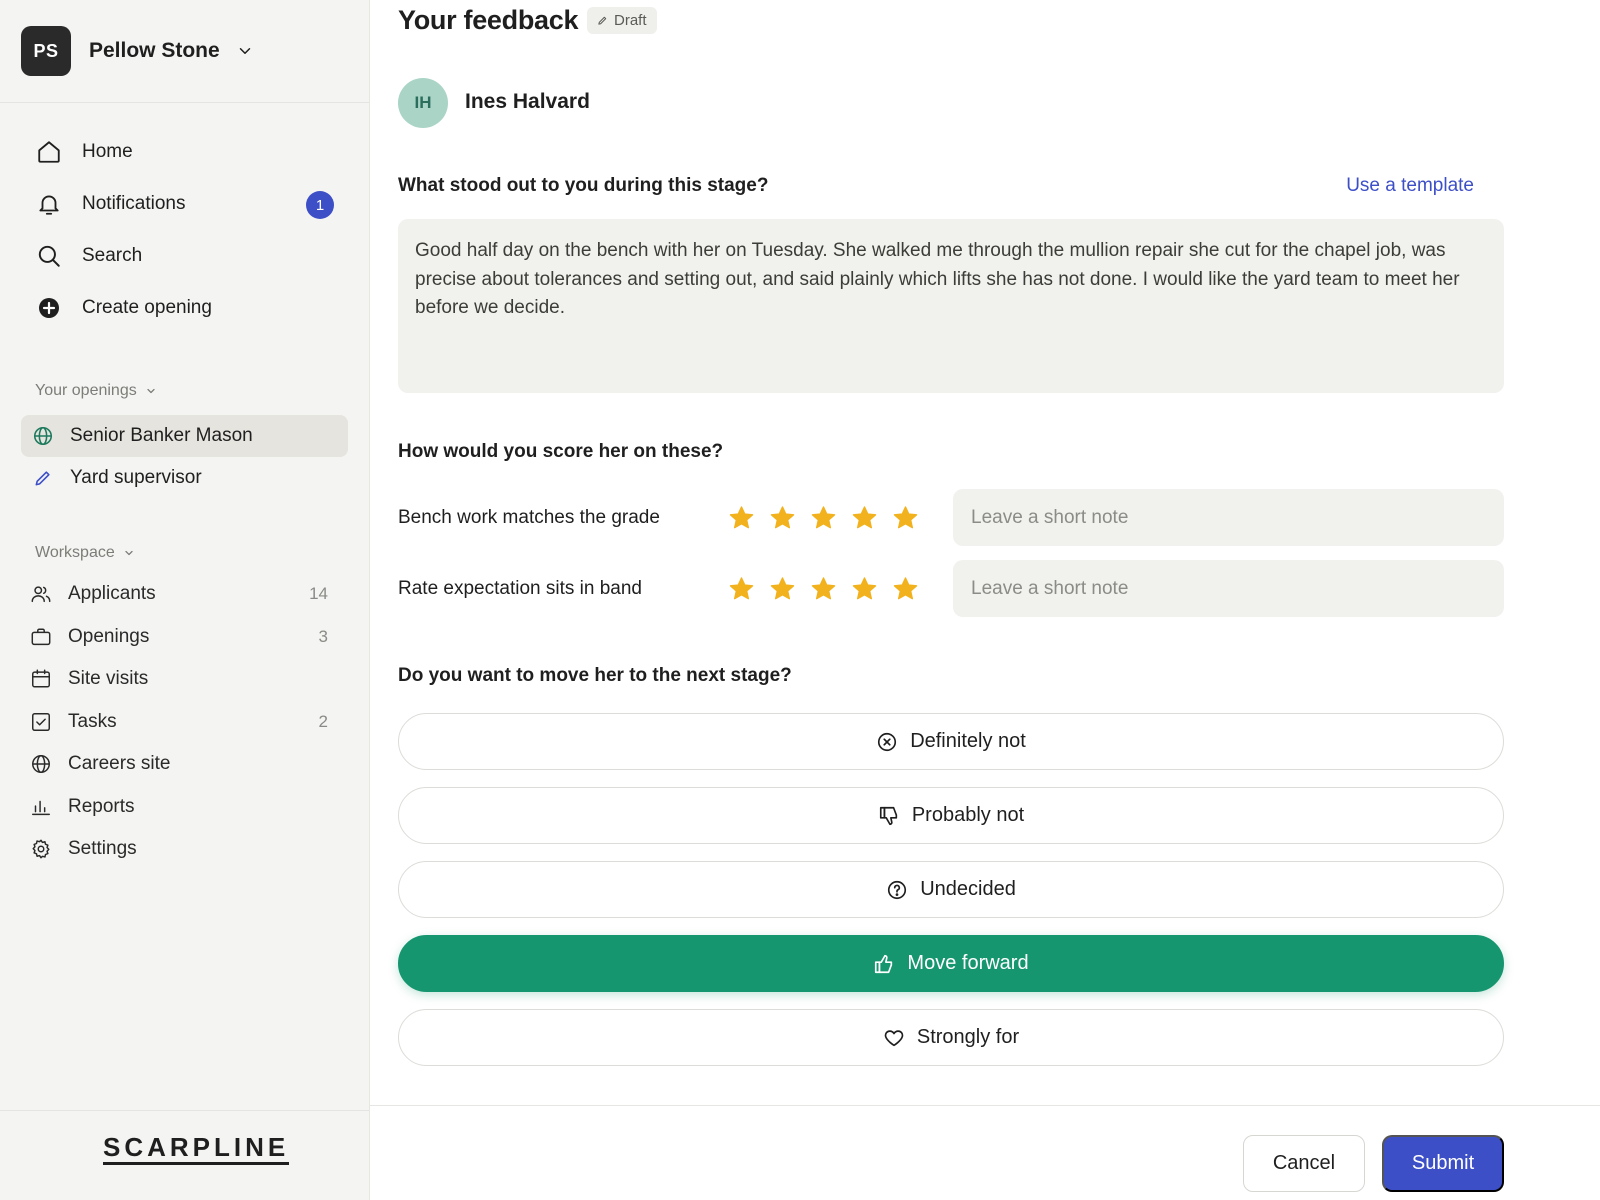 This screenshot has height=1200, width=1600. What do you see at coordinates (602, 20) in the screenshot?
I see `pencil-icon` at bounding box center [602, 20].